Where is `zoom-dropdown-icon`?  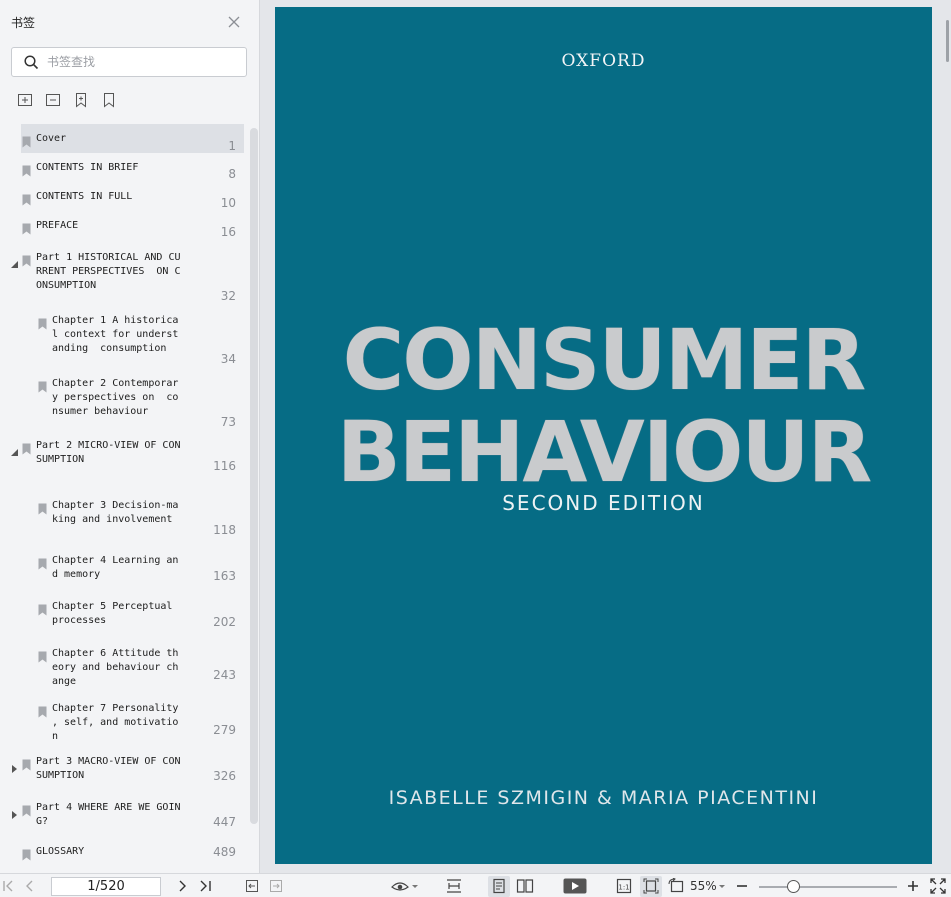 zoom-dropdown-icon is located at coordinates (722, 886).